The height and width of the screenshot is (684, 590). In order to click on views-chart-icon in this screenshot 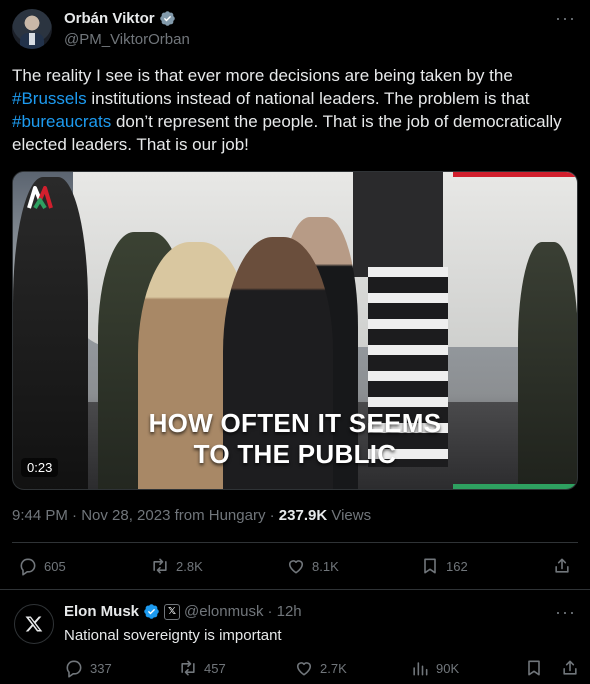, I will do `click(420, 669)`.